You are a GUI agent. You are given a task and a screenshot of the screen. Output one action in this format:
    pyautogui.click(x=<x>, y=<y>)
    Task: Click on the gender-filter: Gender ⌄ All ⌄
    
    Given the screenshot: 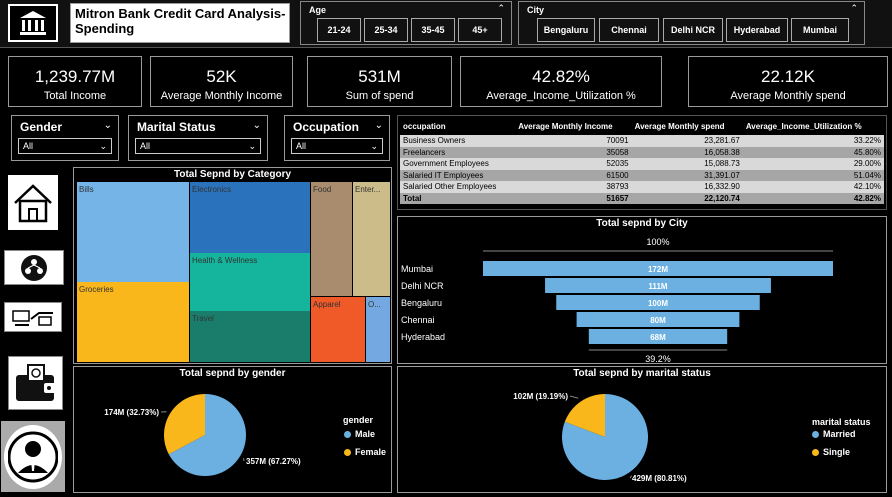 What is the action you would take?
    pyautogui.click(x=65, y=138)
    